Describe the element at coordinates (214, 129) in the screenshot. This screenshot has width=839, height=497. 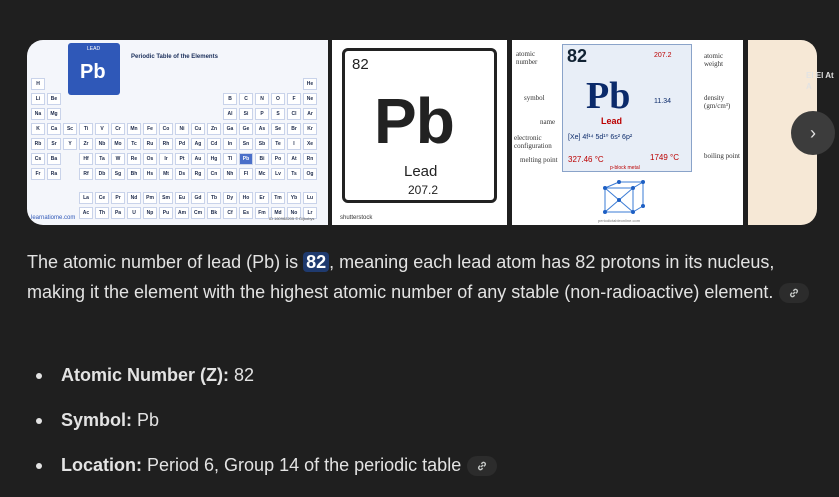
I see `element-cell: Zn` at that location.